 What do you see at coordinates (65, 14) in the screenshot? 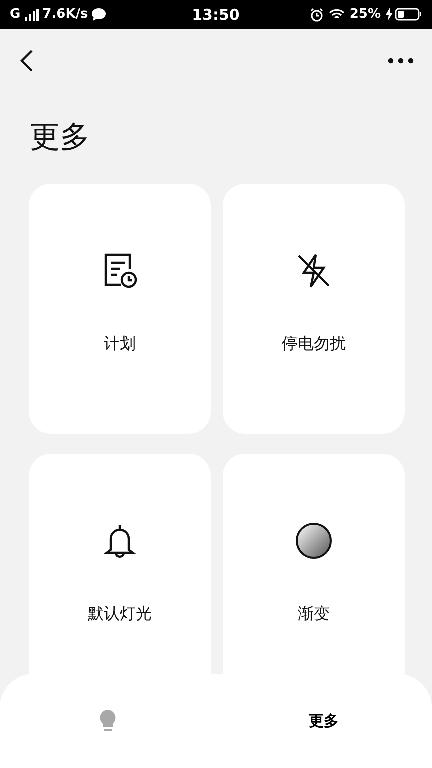
I see `network-speed: 7.6K/s` at bounding box center [65, 14].